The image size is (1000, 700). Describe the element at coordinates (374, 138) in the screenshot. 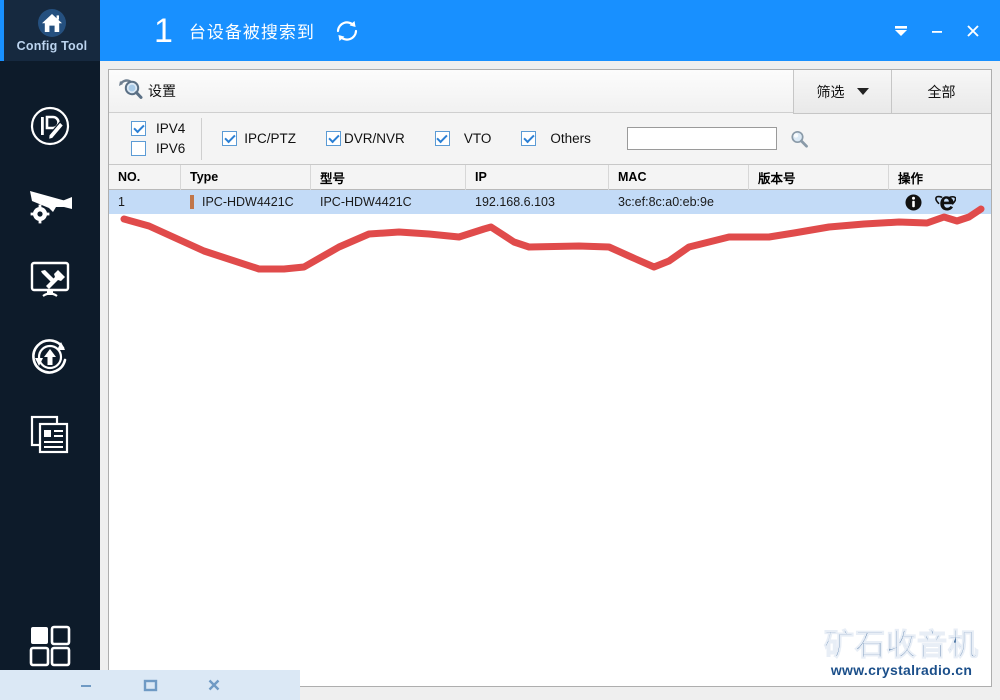

I see `checkbox-dvr-nvr-label: DVR/NVR` at that location.